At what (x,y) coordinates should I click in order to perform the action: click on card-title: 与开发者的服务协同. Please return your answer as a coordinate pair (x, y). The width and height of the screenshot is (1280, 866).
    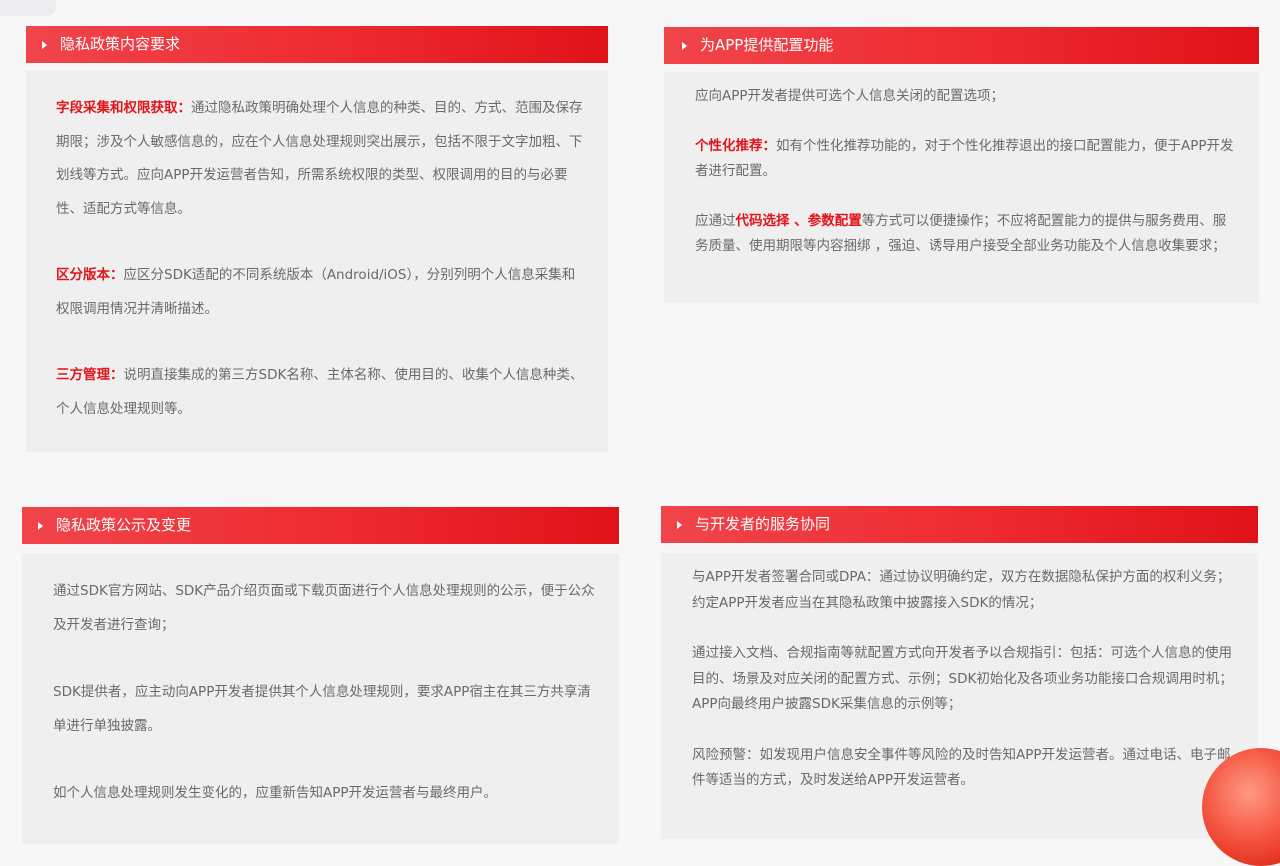
    Looking at the image, I should click on (763, 524).